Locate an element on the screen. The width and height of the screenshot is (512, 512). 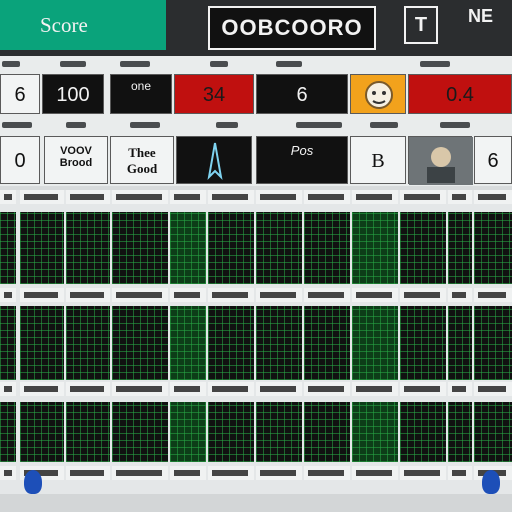
stat-cell is located at coordinates (214, 160).